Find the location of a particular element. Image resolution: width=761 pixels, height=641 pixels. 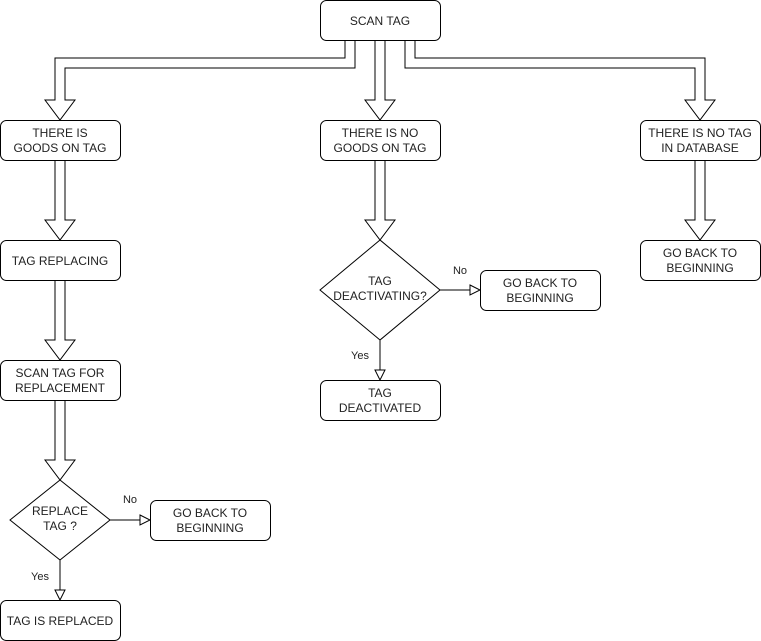

node-scan-tag: SCAN TAG is located at coordinates (380, 20).